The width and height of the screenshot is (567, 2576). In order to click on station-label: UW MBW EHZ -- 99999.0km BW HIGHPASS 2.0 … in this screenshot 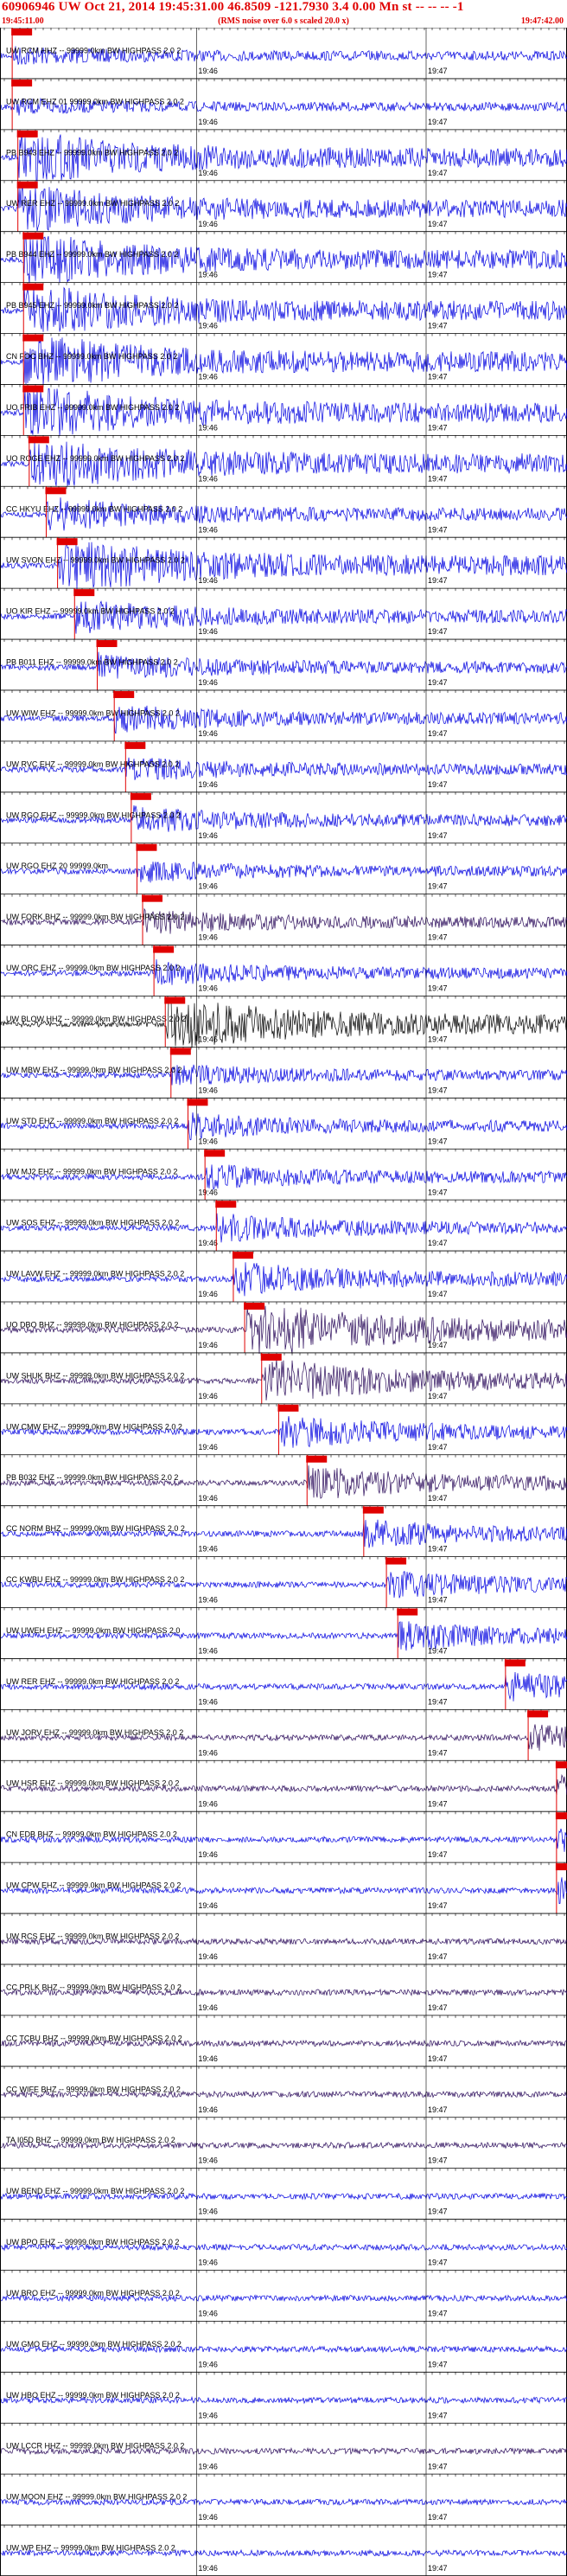, I will do `click(94, 1070)`.